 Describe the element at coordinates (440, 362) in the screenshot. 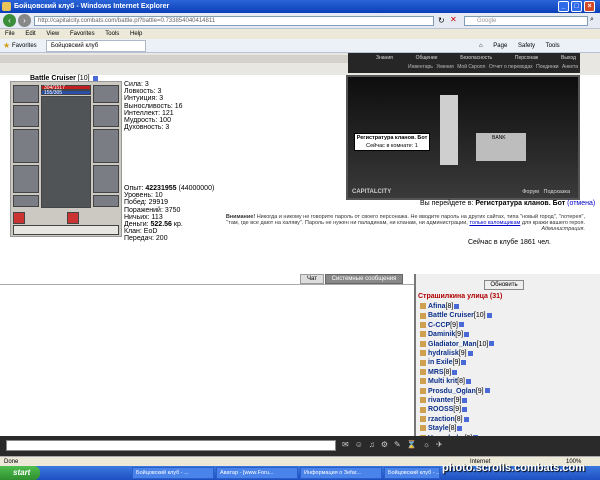

I see `user-name: in Exile` at that location.